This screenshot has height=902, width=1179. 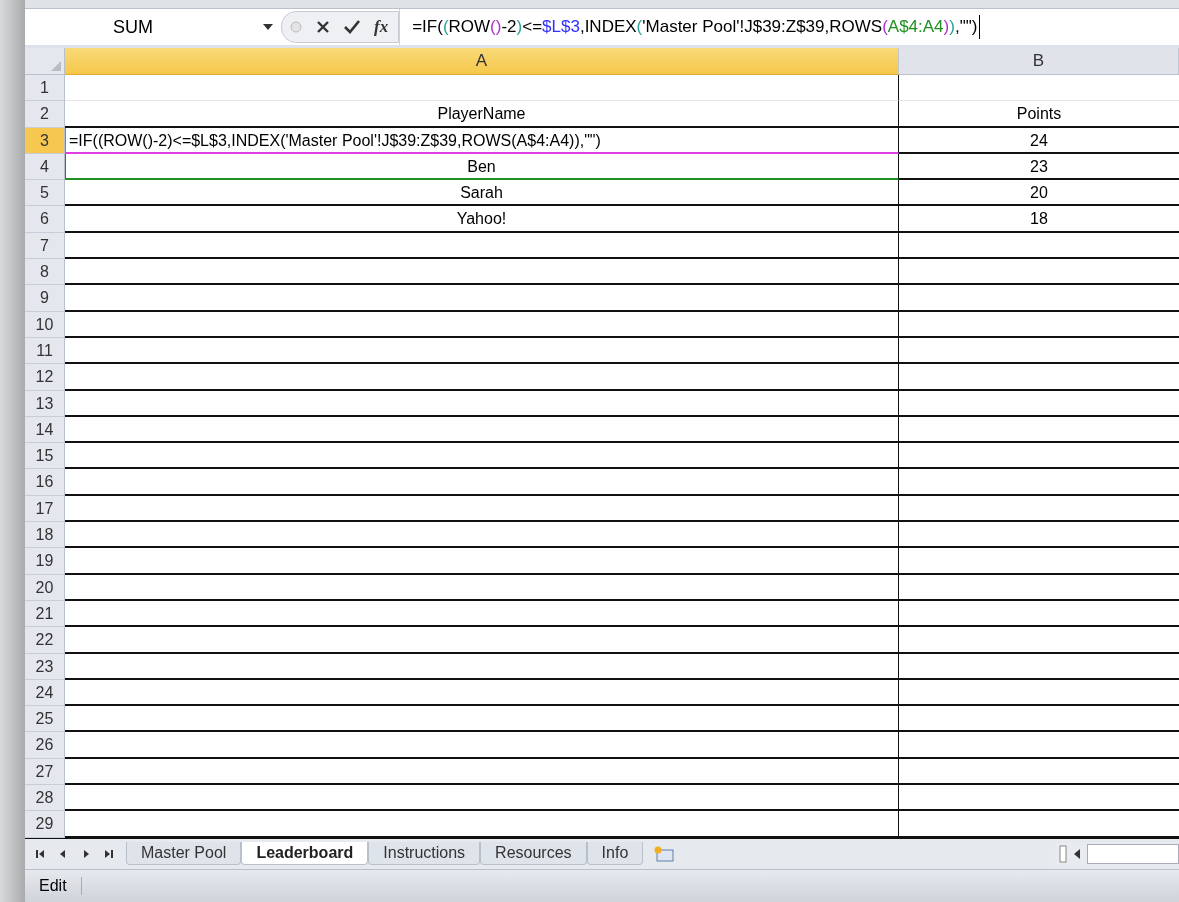 I want to click on insert-function-button: fx, so click(x=381, y=27).